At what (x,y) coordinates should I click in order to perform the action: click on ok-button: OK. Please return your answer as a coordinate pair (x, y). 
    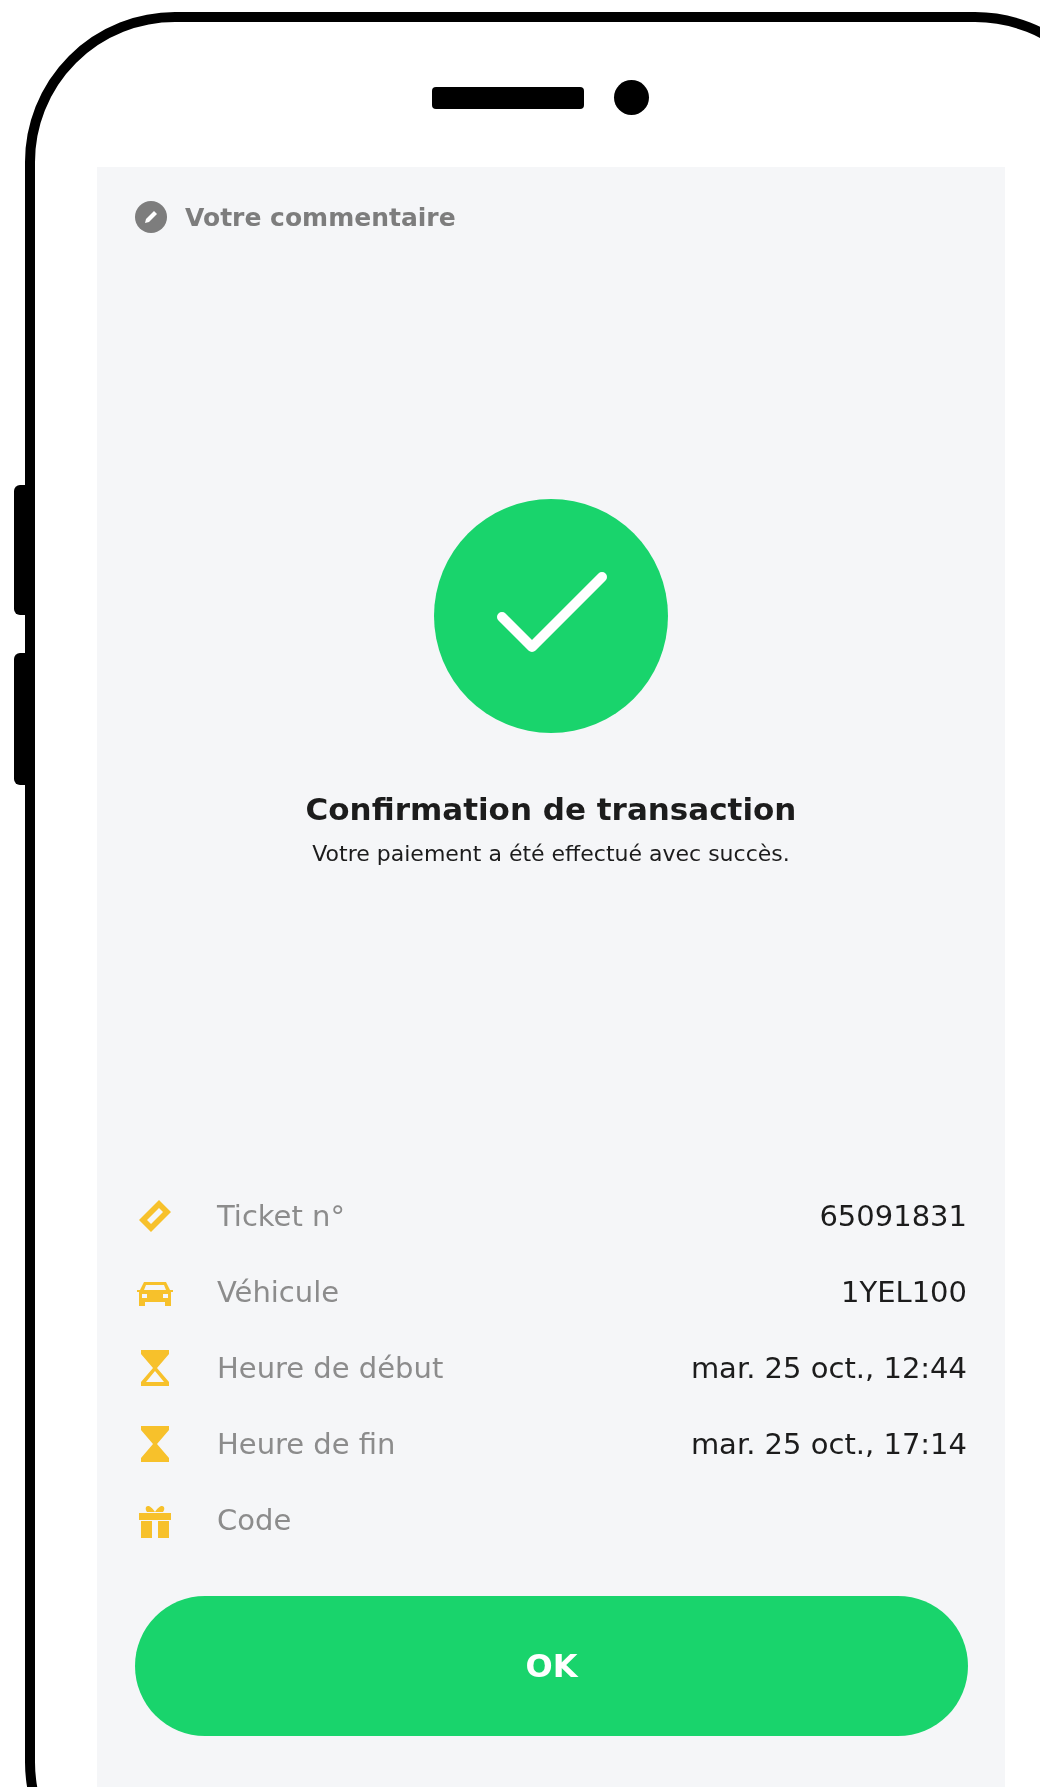
    Looking at the image, I should click on (551, 1666).